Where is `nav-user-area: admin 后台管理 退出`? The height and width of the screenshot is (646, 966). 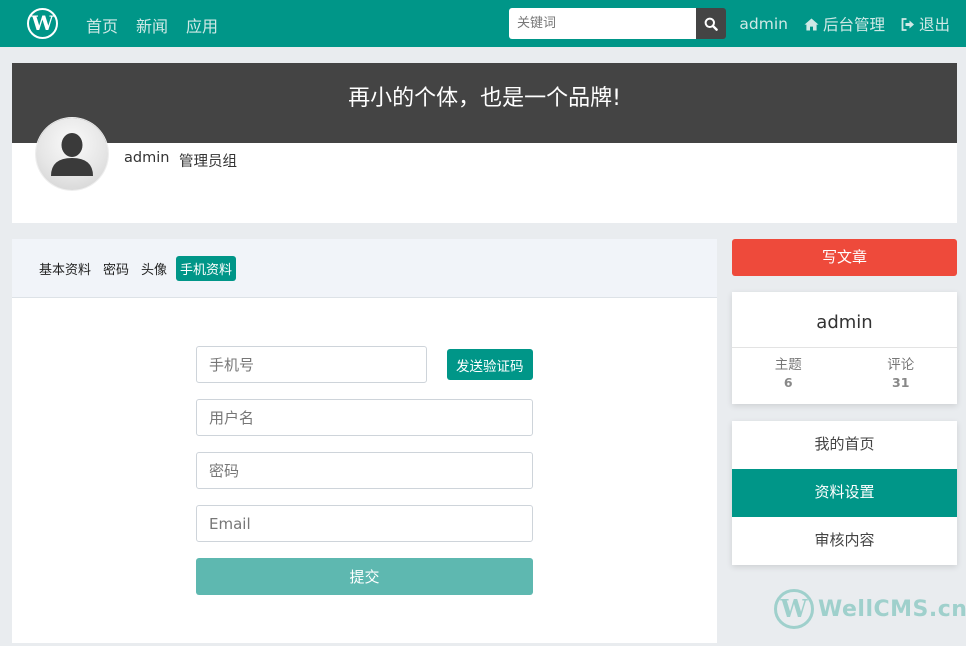 nav-user-area: admin 后台管理 退出 is located at coordinates (844, 24).